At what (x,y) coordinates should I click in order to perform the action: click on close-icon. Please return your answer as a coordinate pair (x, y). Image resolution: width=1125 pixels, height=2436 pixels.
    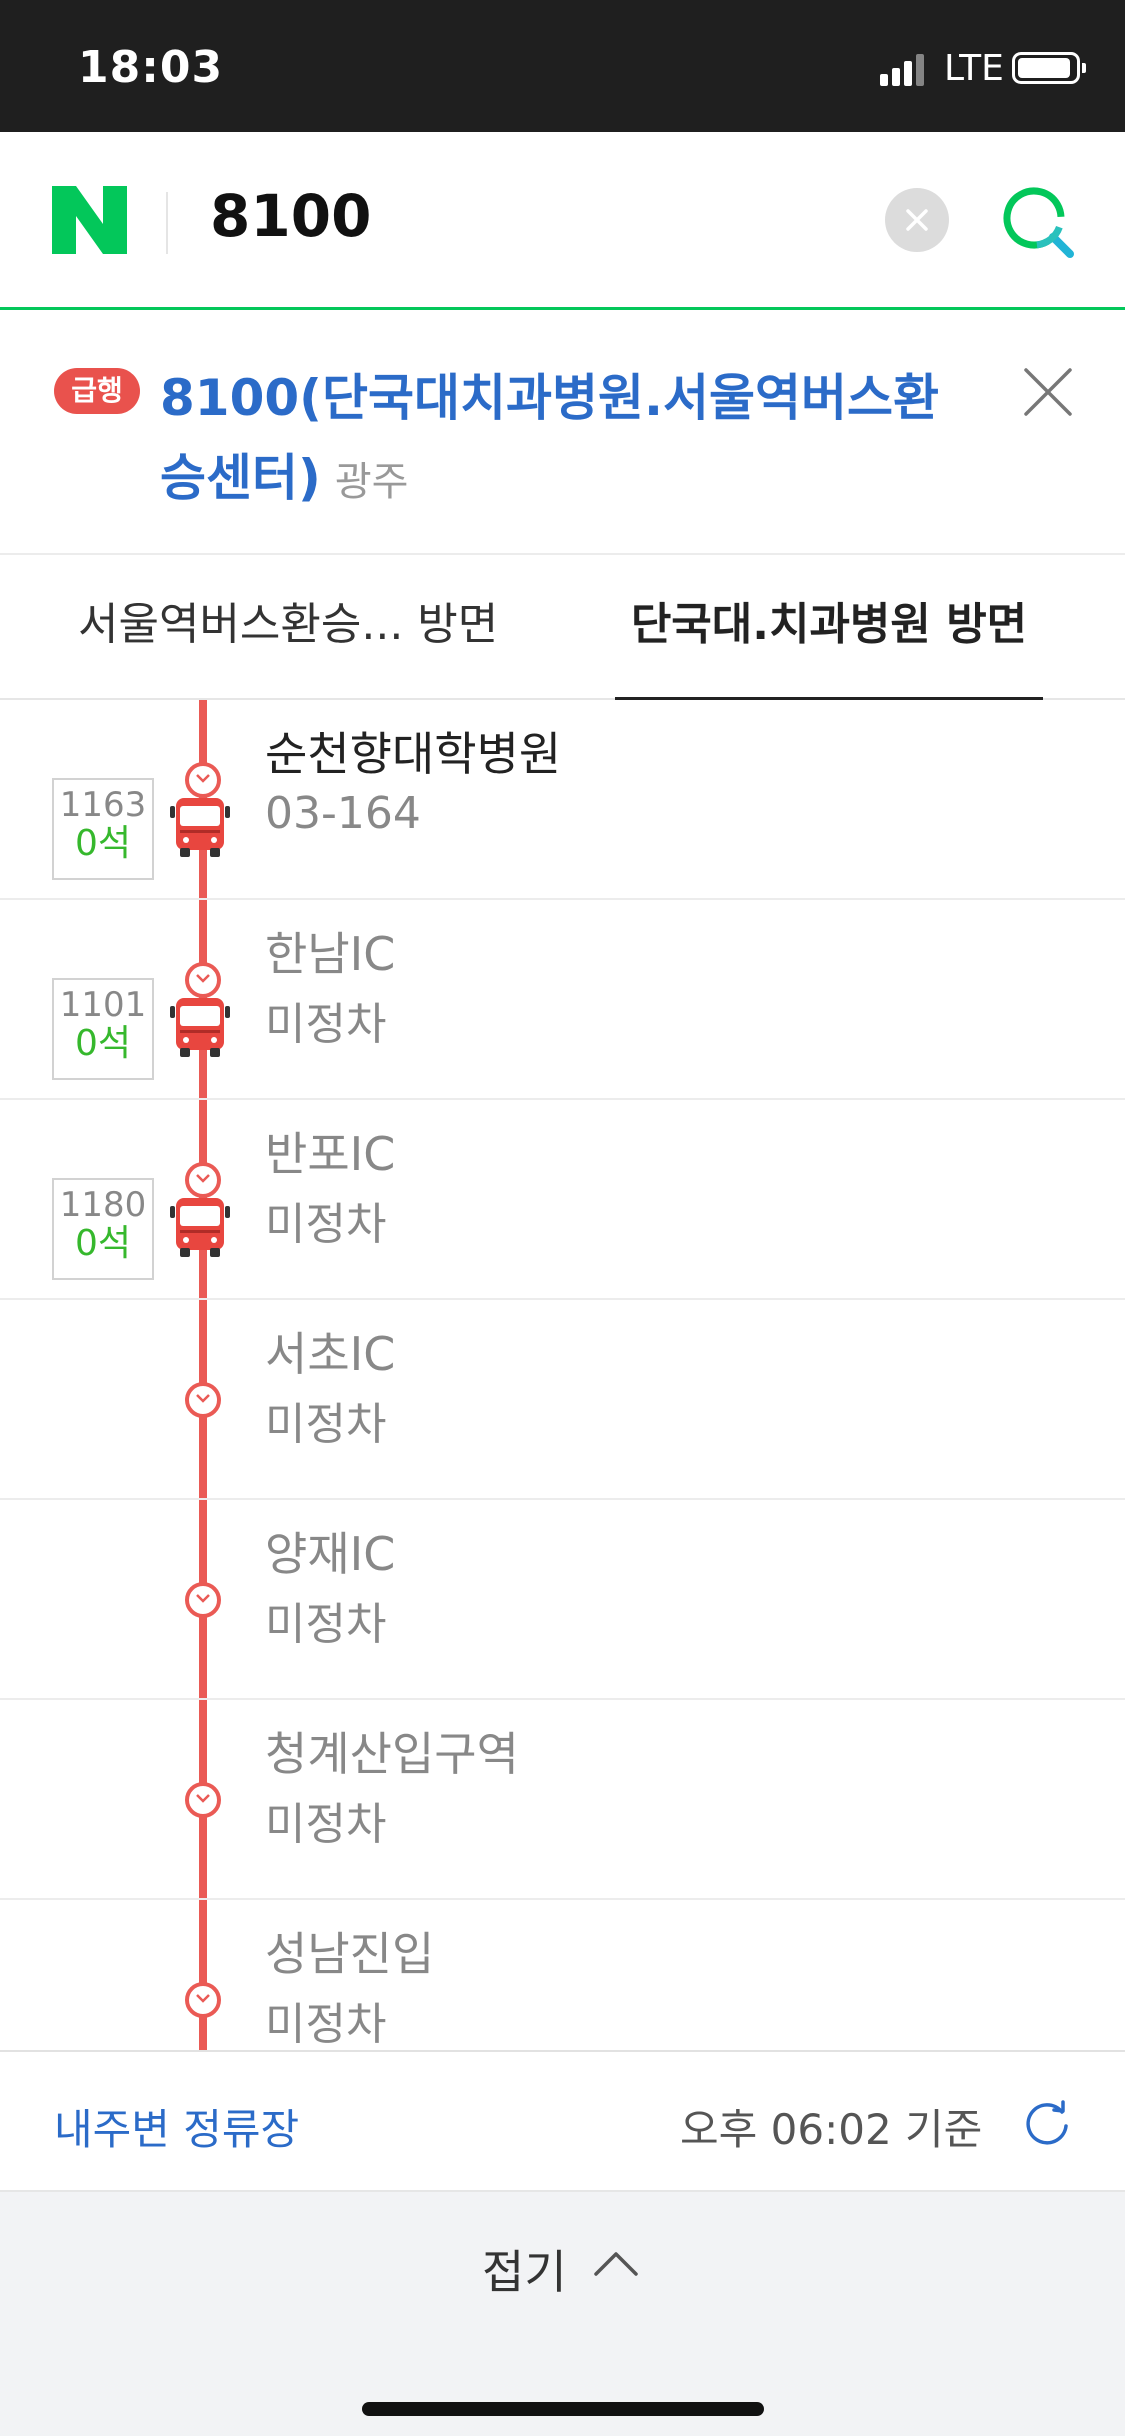
    Looking at the image, I should click on (1048, 392).